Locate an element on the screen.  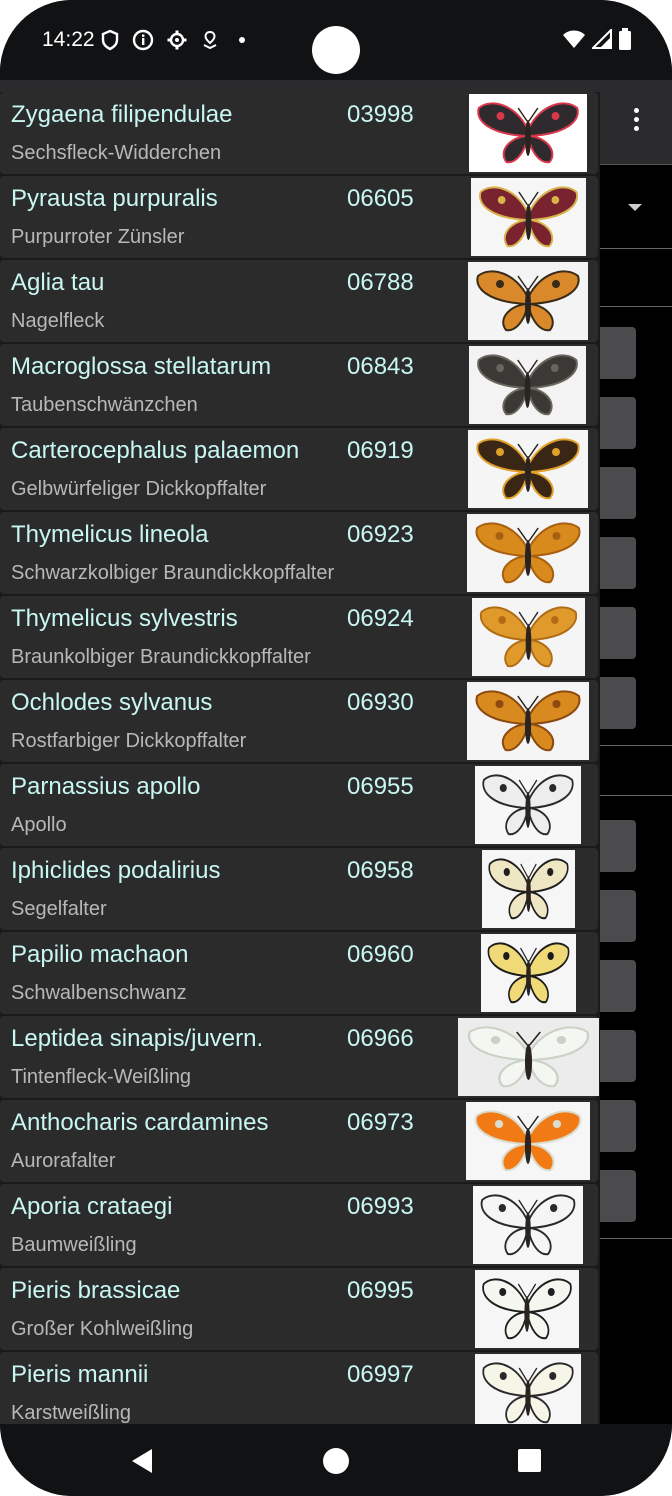
scientific-name: Anthocharis cardamines is located at coordinates (140, 1122).